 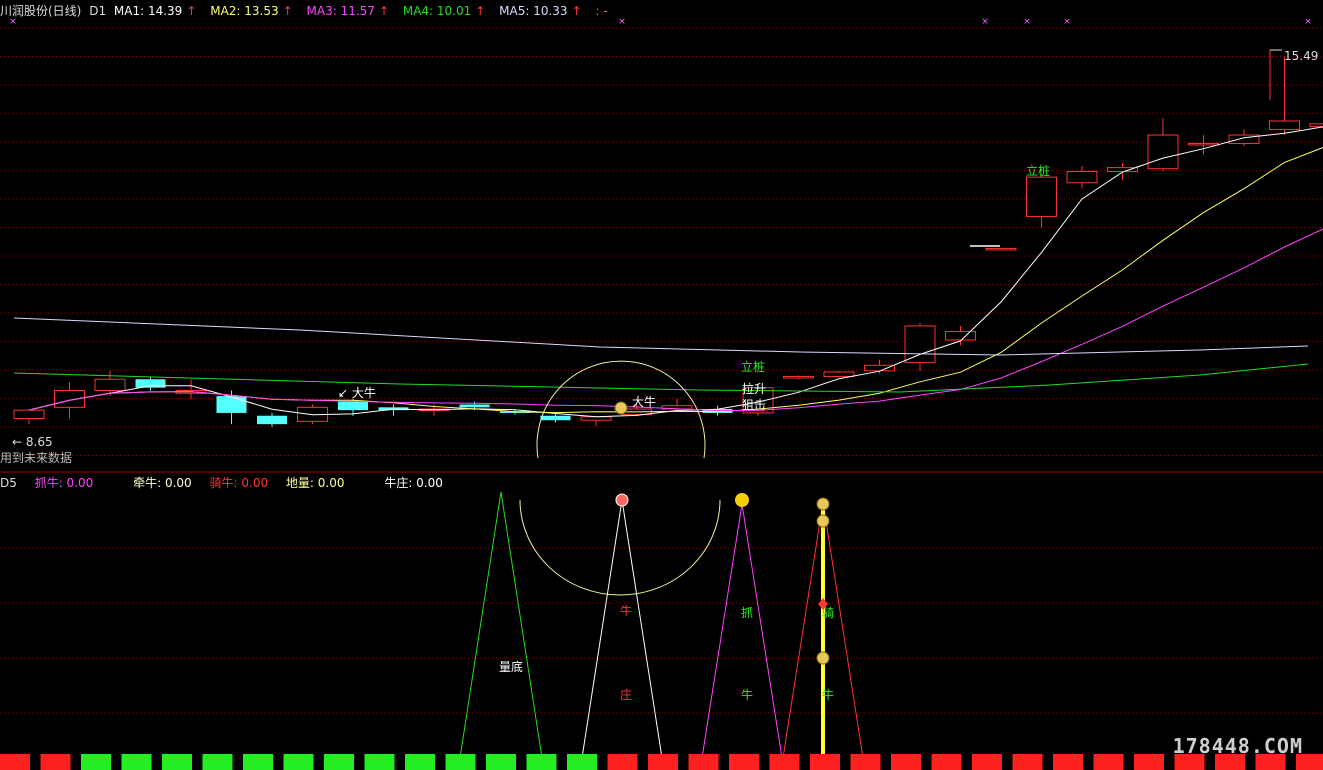 I want to click on annotation-da-niu-2: 大牛, so click(x=644, y=402).